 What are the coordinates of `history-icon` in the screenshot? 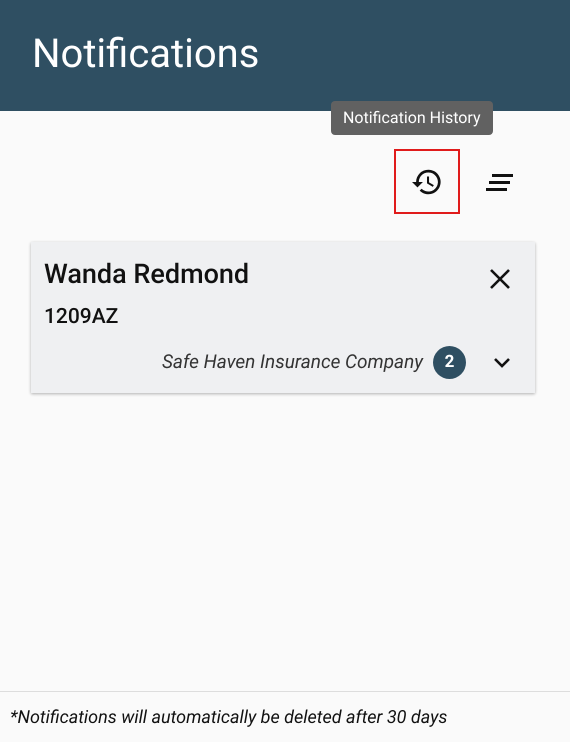 It's located at (427, 182).